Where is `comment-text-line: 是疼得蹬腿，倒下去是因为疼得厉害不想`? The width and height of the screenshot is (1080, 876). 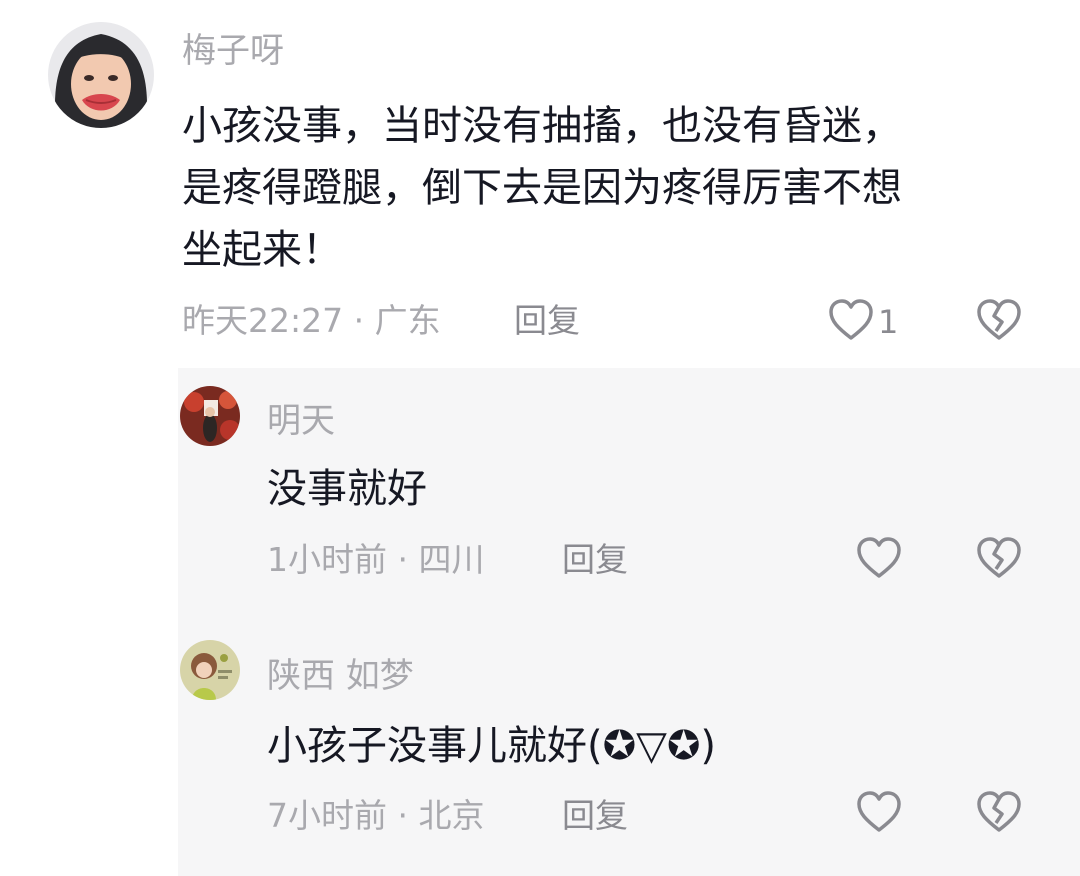 comment-text-line: 是疼得蹬腿，倒下去是因为疼得厉害不想 is located at coordinates (542, 188).